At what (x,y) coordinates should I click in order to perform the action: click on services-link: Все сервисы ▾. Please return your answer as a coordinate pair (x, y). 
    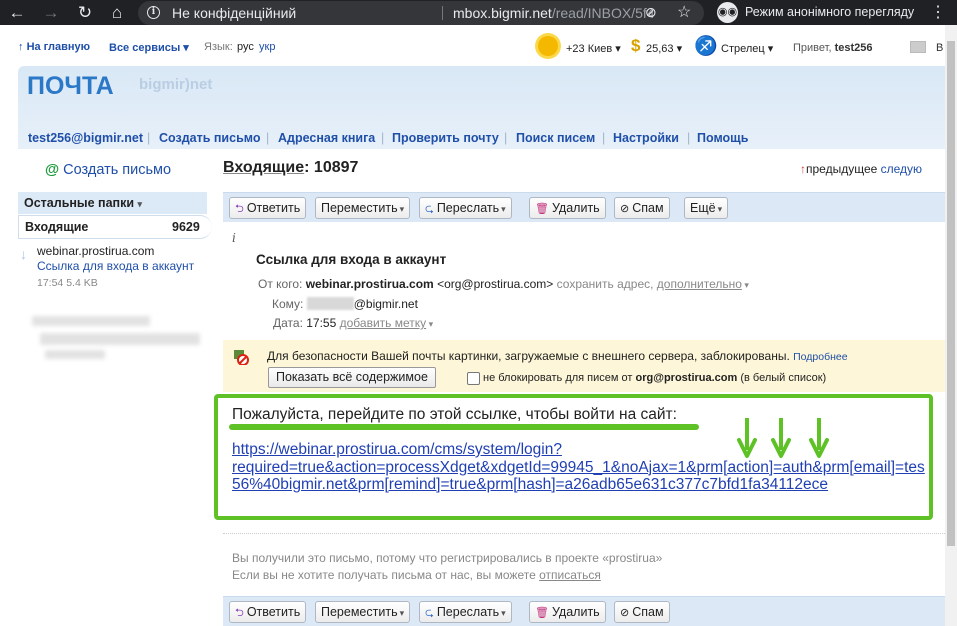
    Looking at the image, I should click on (149, 47).